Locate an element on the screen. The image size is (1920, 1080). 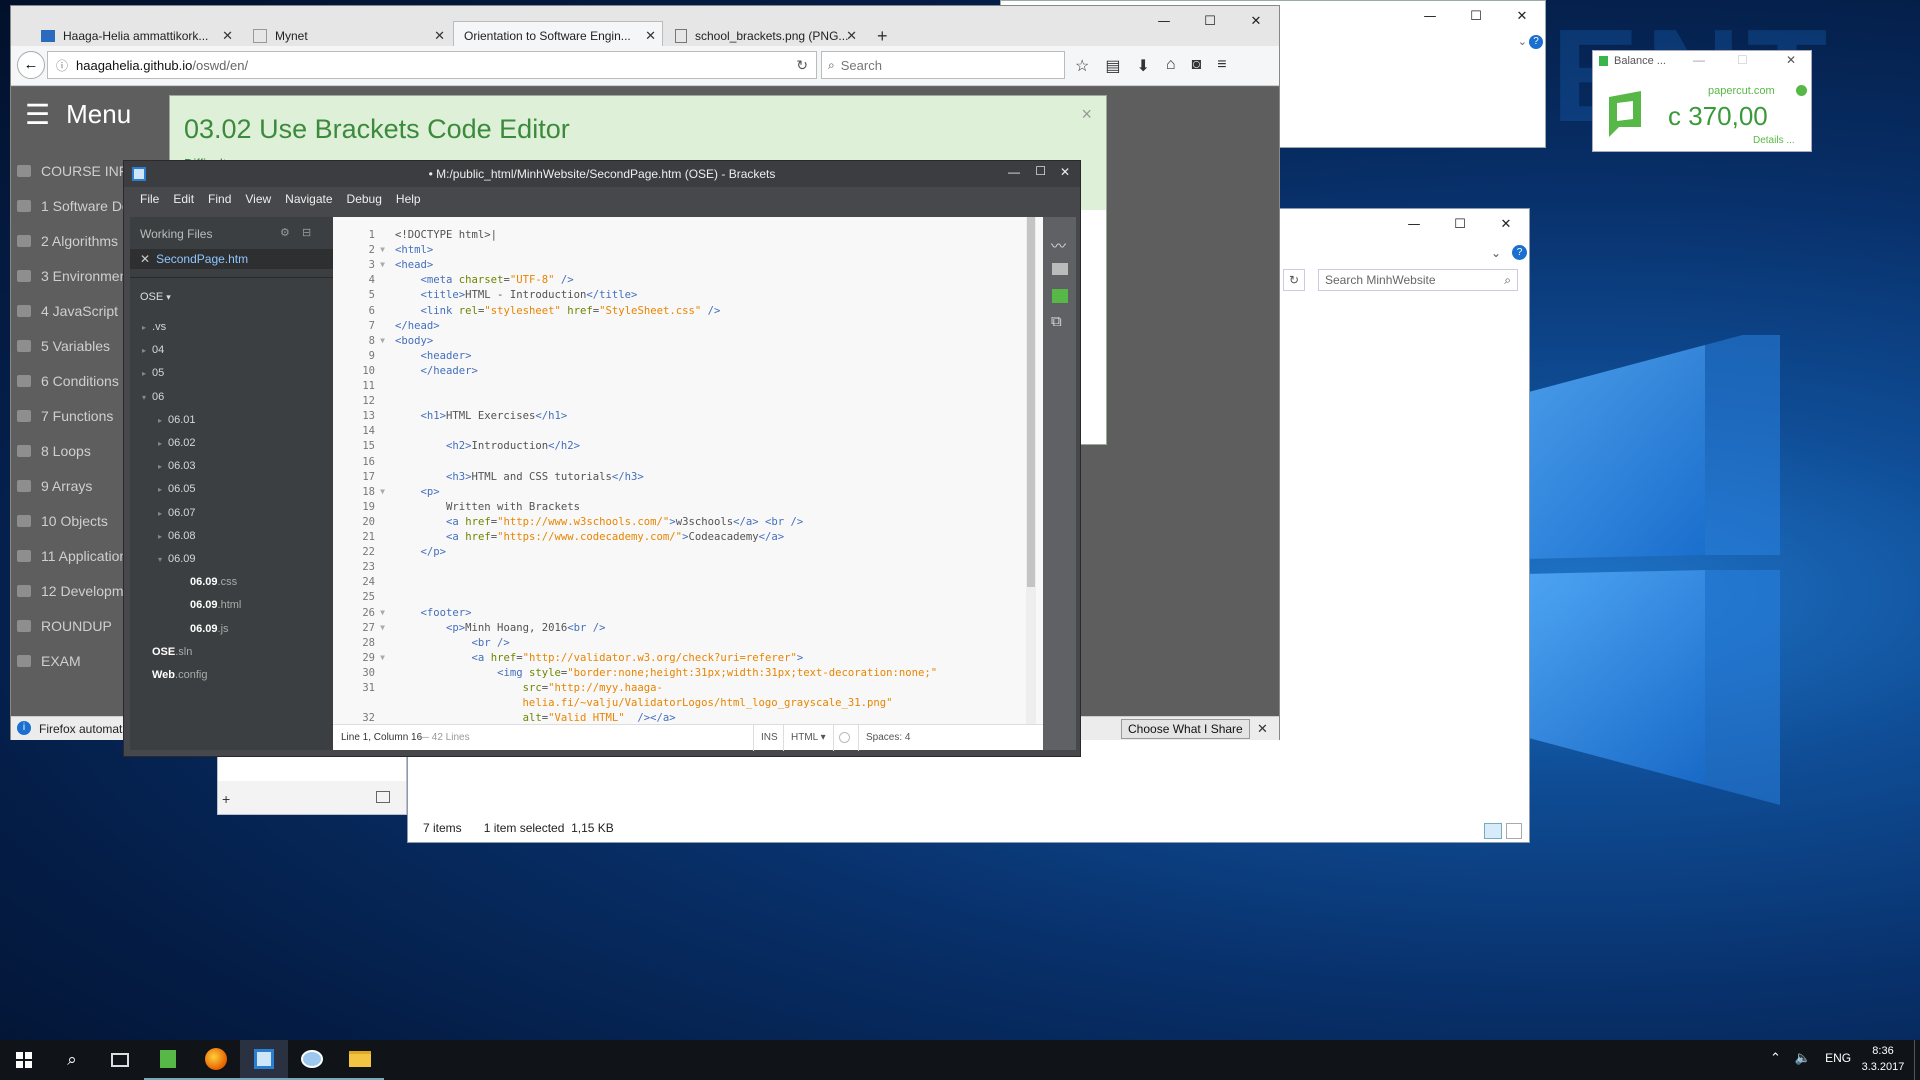
card-close-button: × is located at coordinates (1086, 114).